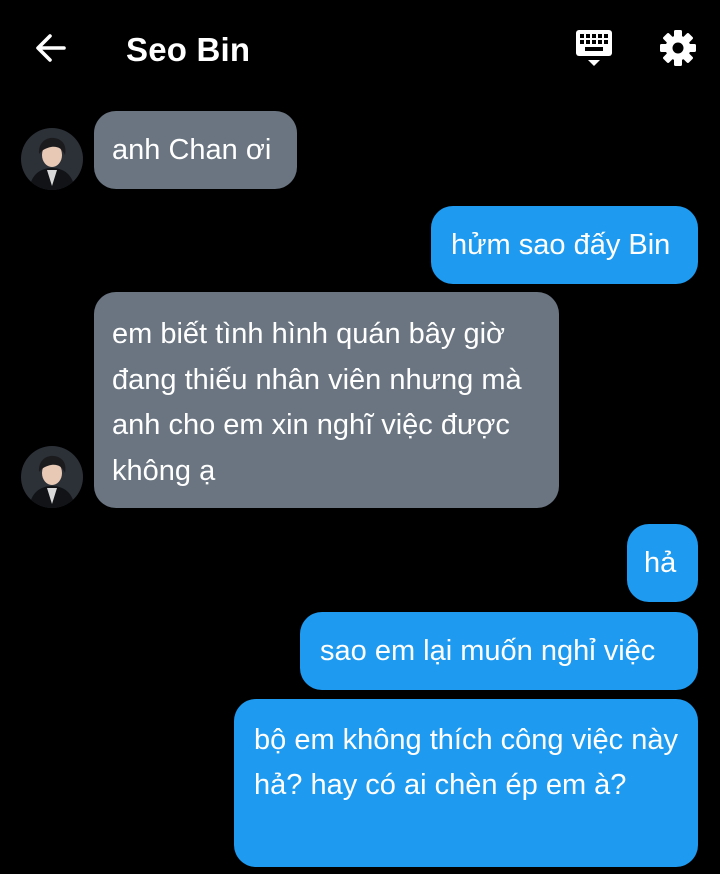  I want to click on message-text: anh Chan ơi, so click(192, 150).